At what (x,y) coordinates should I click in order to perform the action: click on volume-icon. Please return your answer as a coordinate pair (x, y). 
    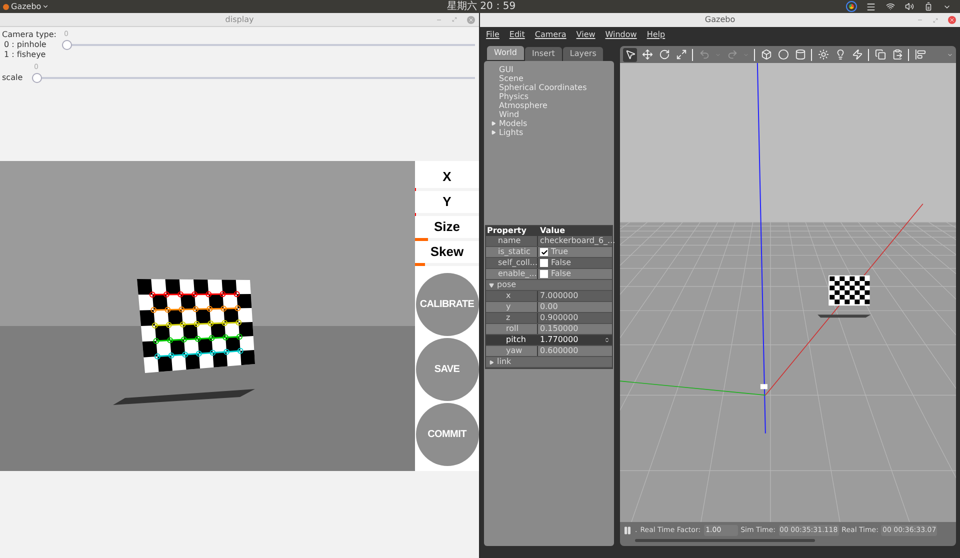
    Looking at the image, I should click on (909, 6).